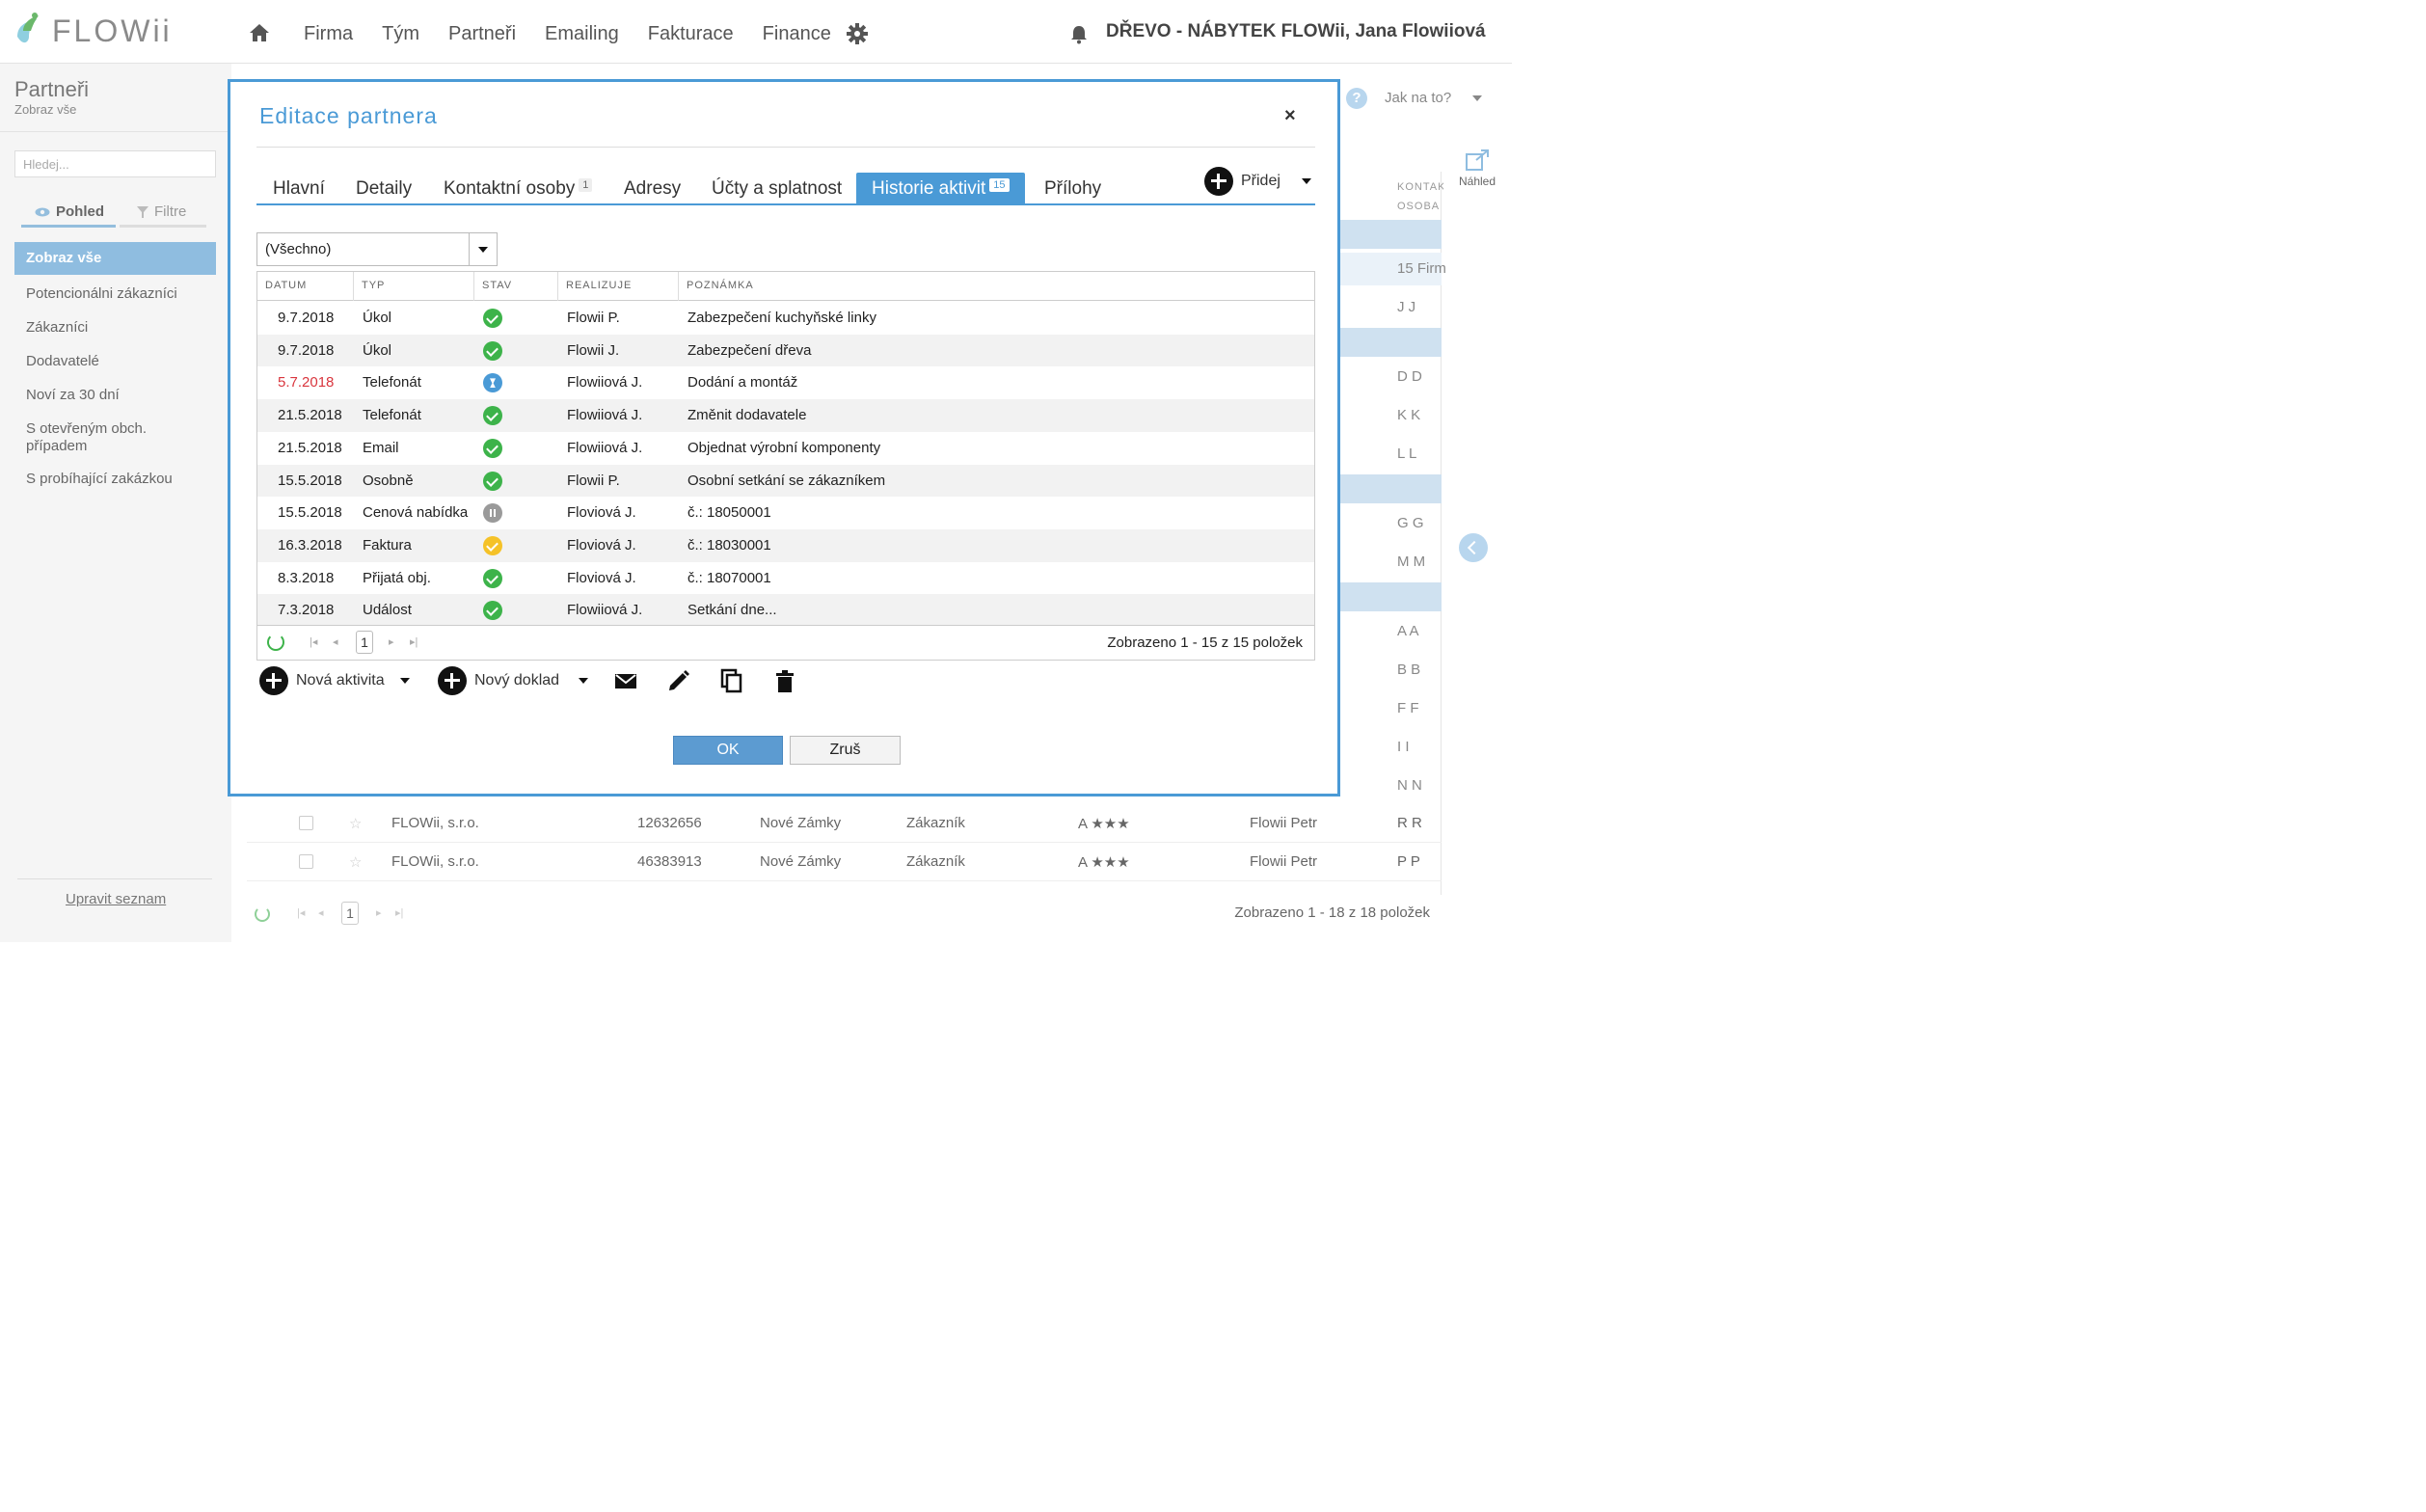 The width and height of the screenshot is (2426, 1512). Describe the element at coordinates (400, 33) in the screenshot. I see `nav-tym: Tým` at that location.